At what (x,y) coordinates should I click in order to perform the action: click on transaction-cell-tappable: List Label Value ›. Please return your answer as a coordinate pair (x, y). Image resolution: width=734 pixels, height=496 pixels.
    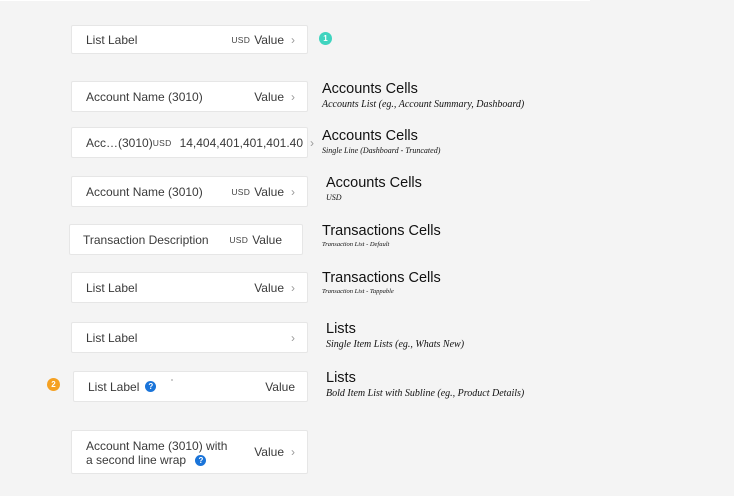
    Looking at the image, I should click on (189, 287).